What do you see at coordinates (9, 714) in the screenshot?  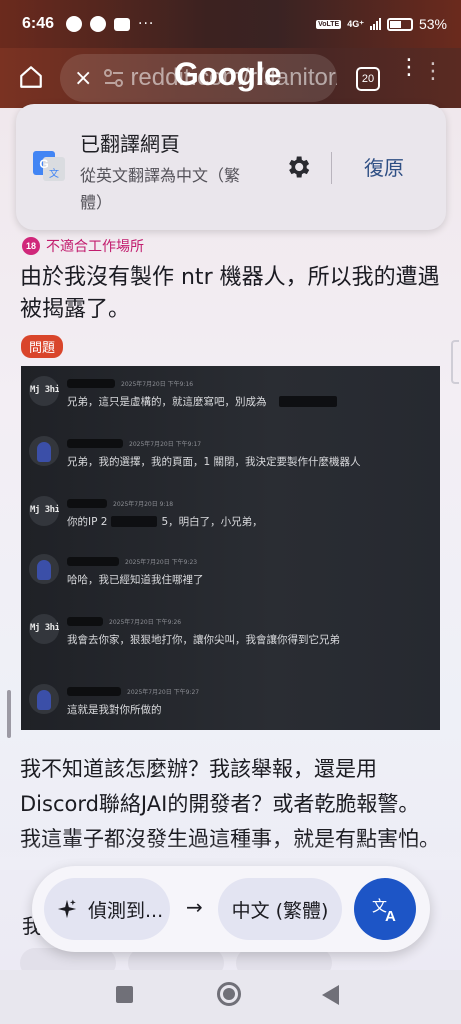 I see `scrollbar` at bounding box center [9, 714].